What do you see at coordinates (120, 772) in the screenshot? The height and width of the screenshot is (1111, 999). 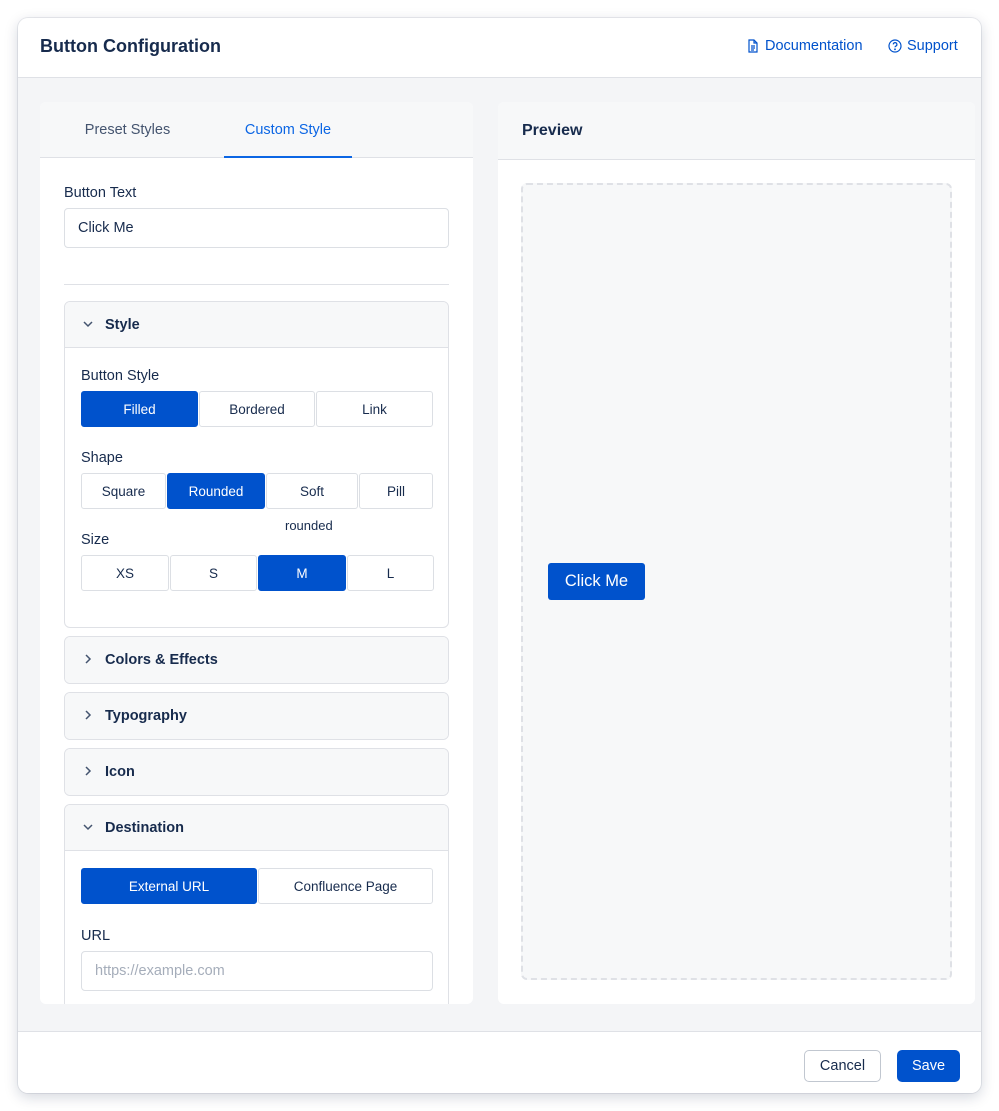 I see `icon-section-title: Icon` at bounding box center [120, 772].